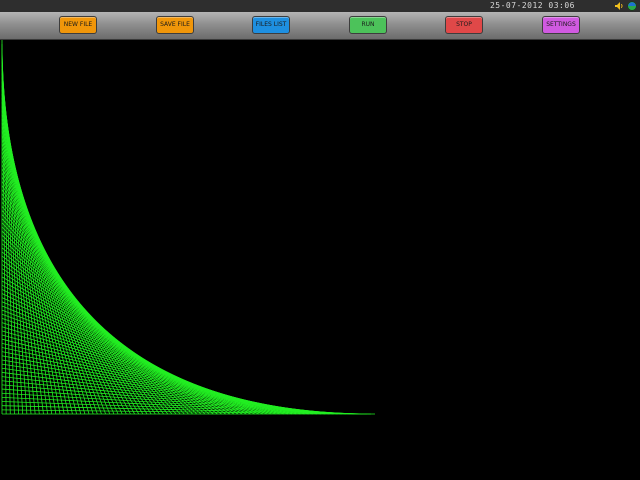  Describe the element at coordinates (532, 5) in the screenshot. I see `clock: 25-07-2012 03:06` at that location.